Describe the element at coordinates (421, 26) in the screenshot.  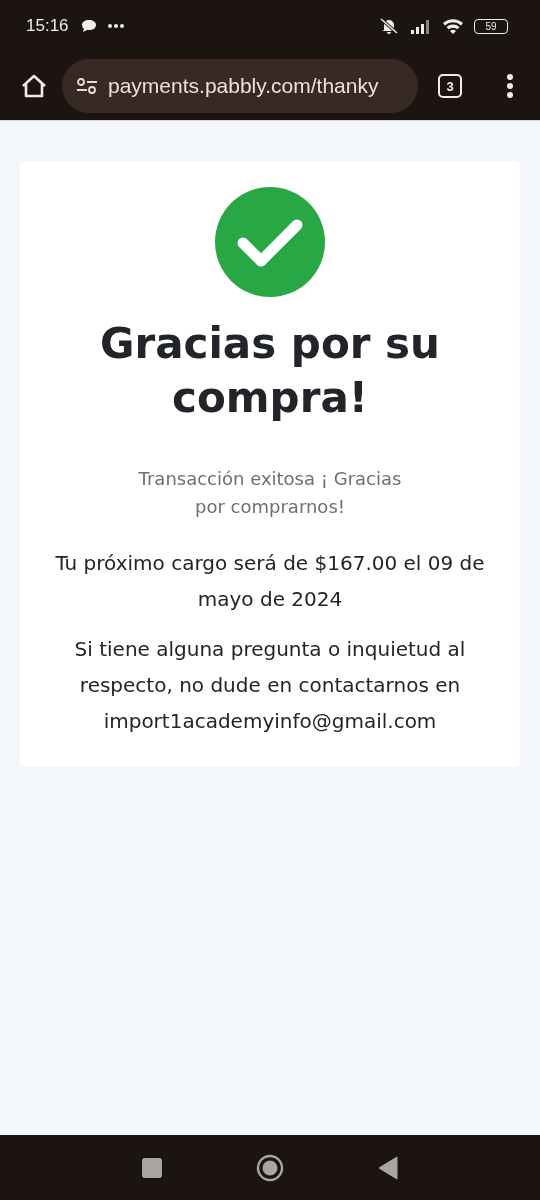
I see `signal-icon` at that location.